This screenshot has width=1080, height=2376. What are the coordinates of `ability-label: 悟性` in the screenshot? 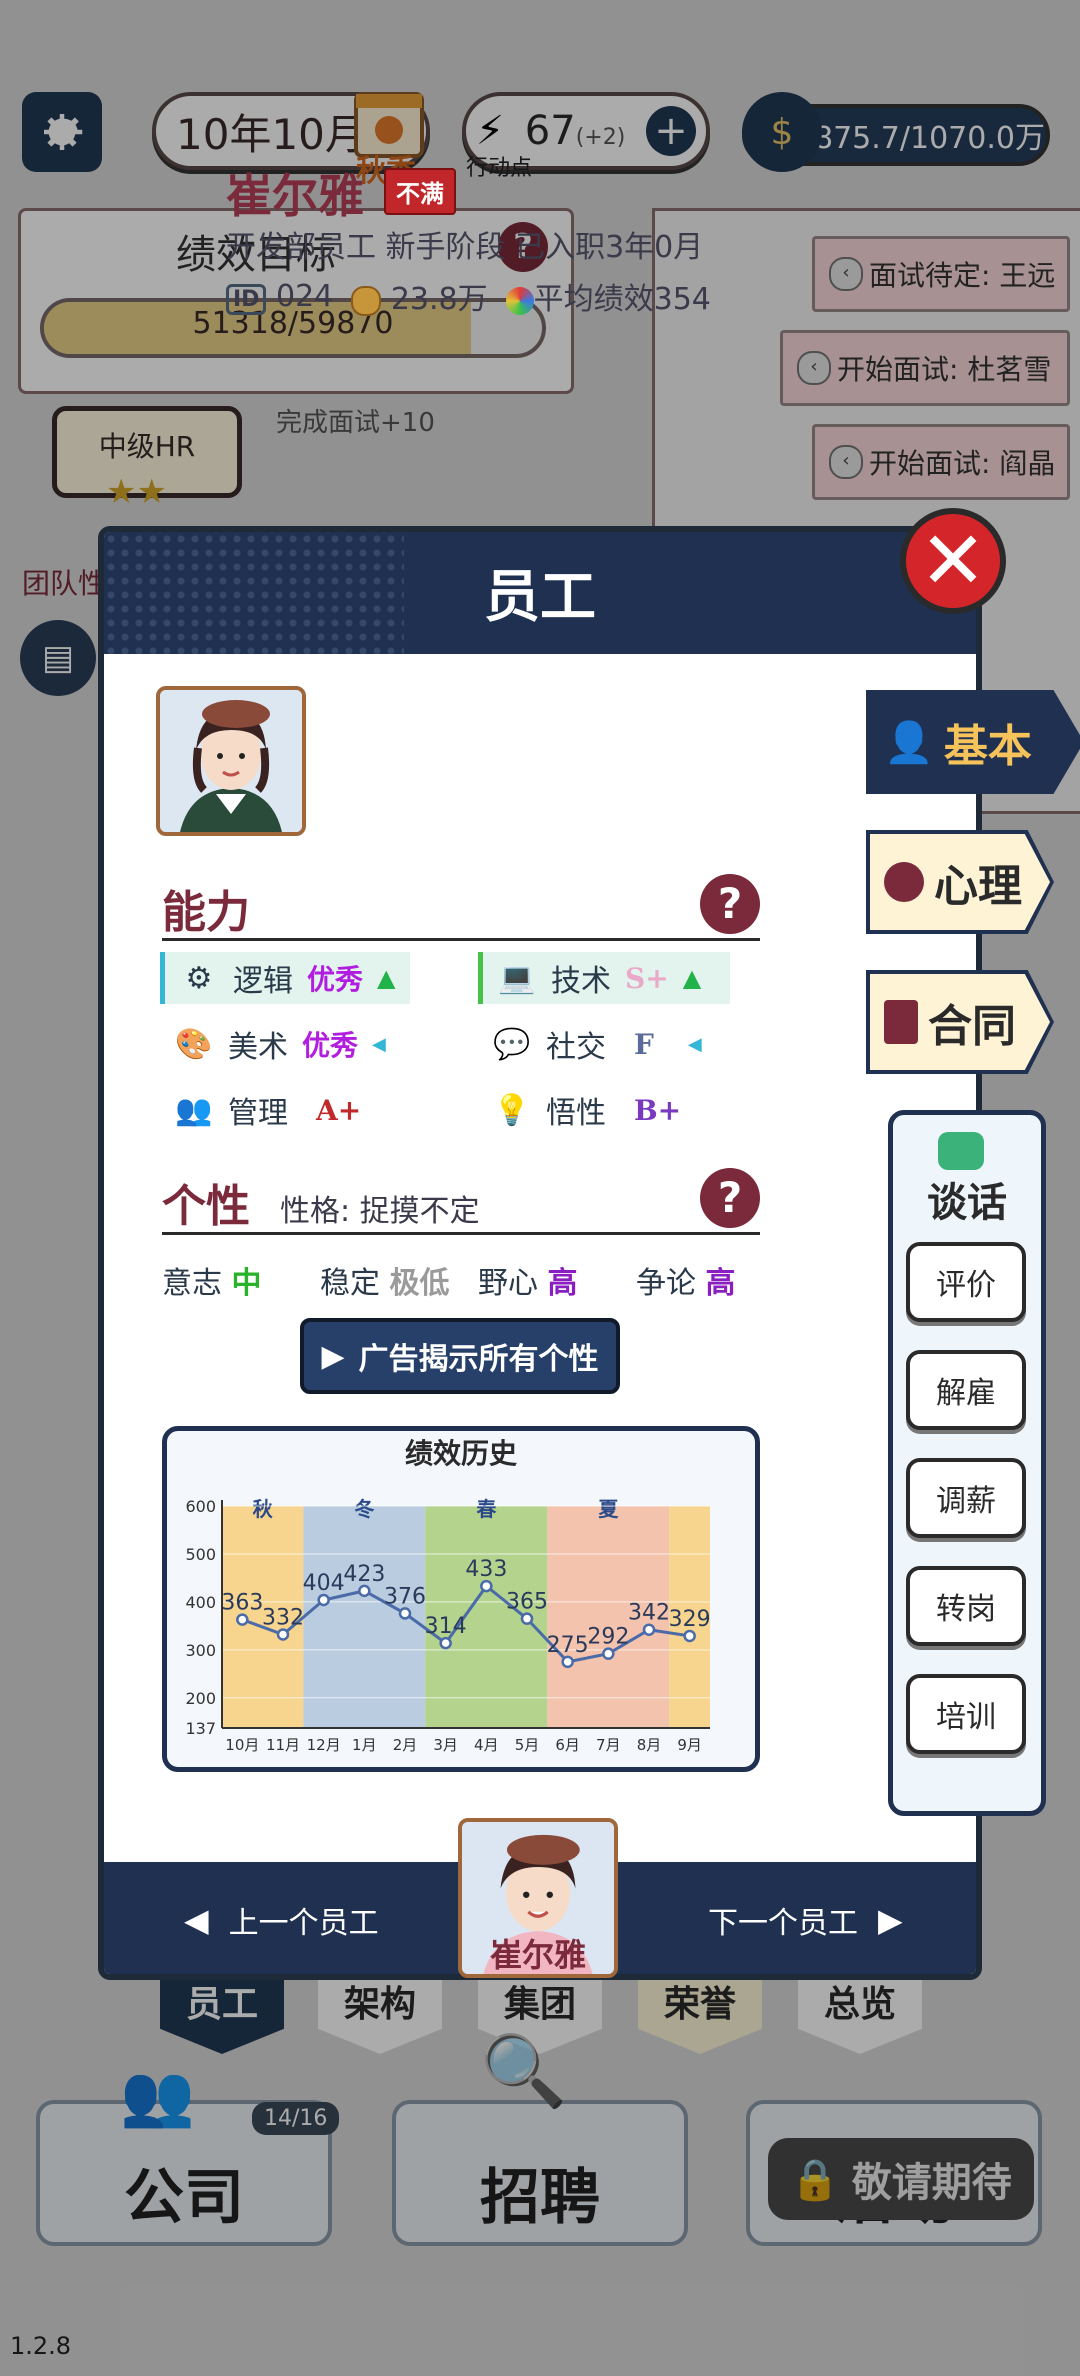 It's located at (576, 1113).